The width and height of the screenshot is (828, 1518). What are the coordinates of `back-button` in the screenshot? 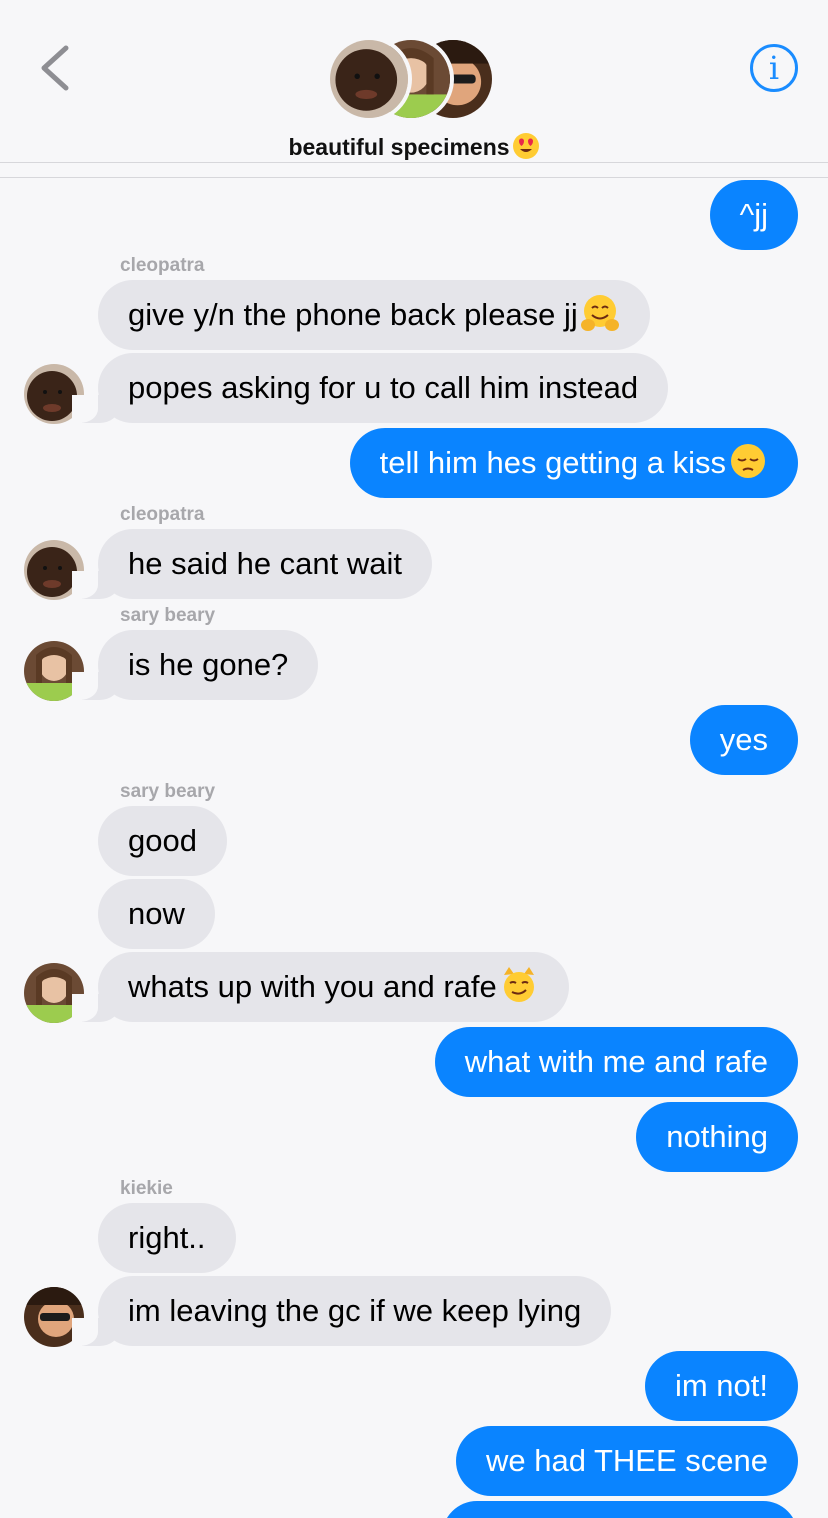 It's located at (56, 68).